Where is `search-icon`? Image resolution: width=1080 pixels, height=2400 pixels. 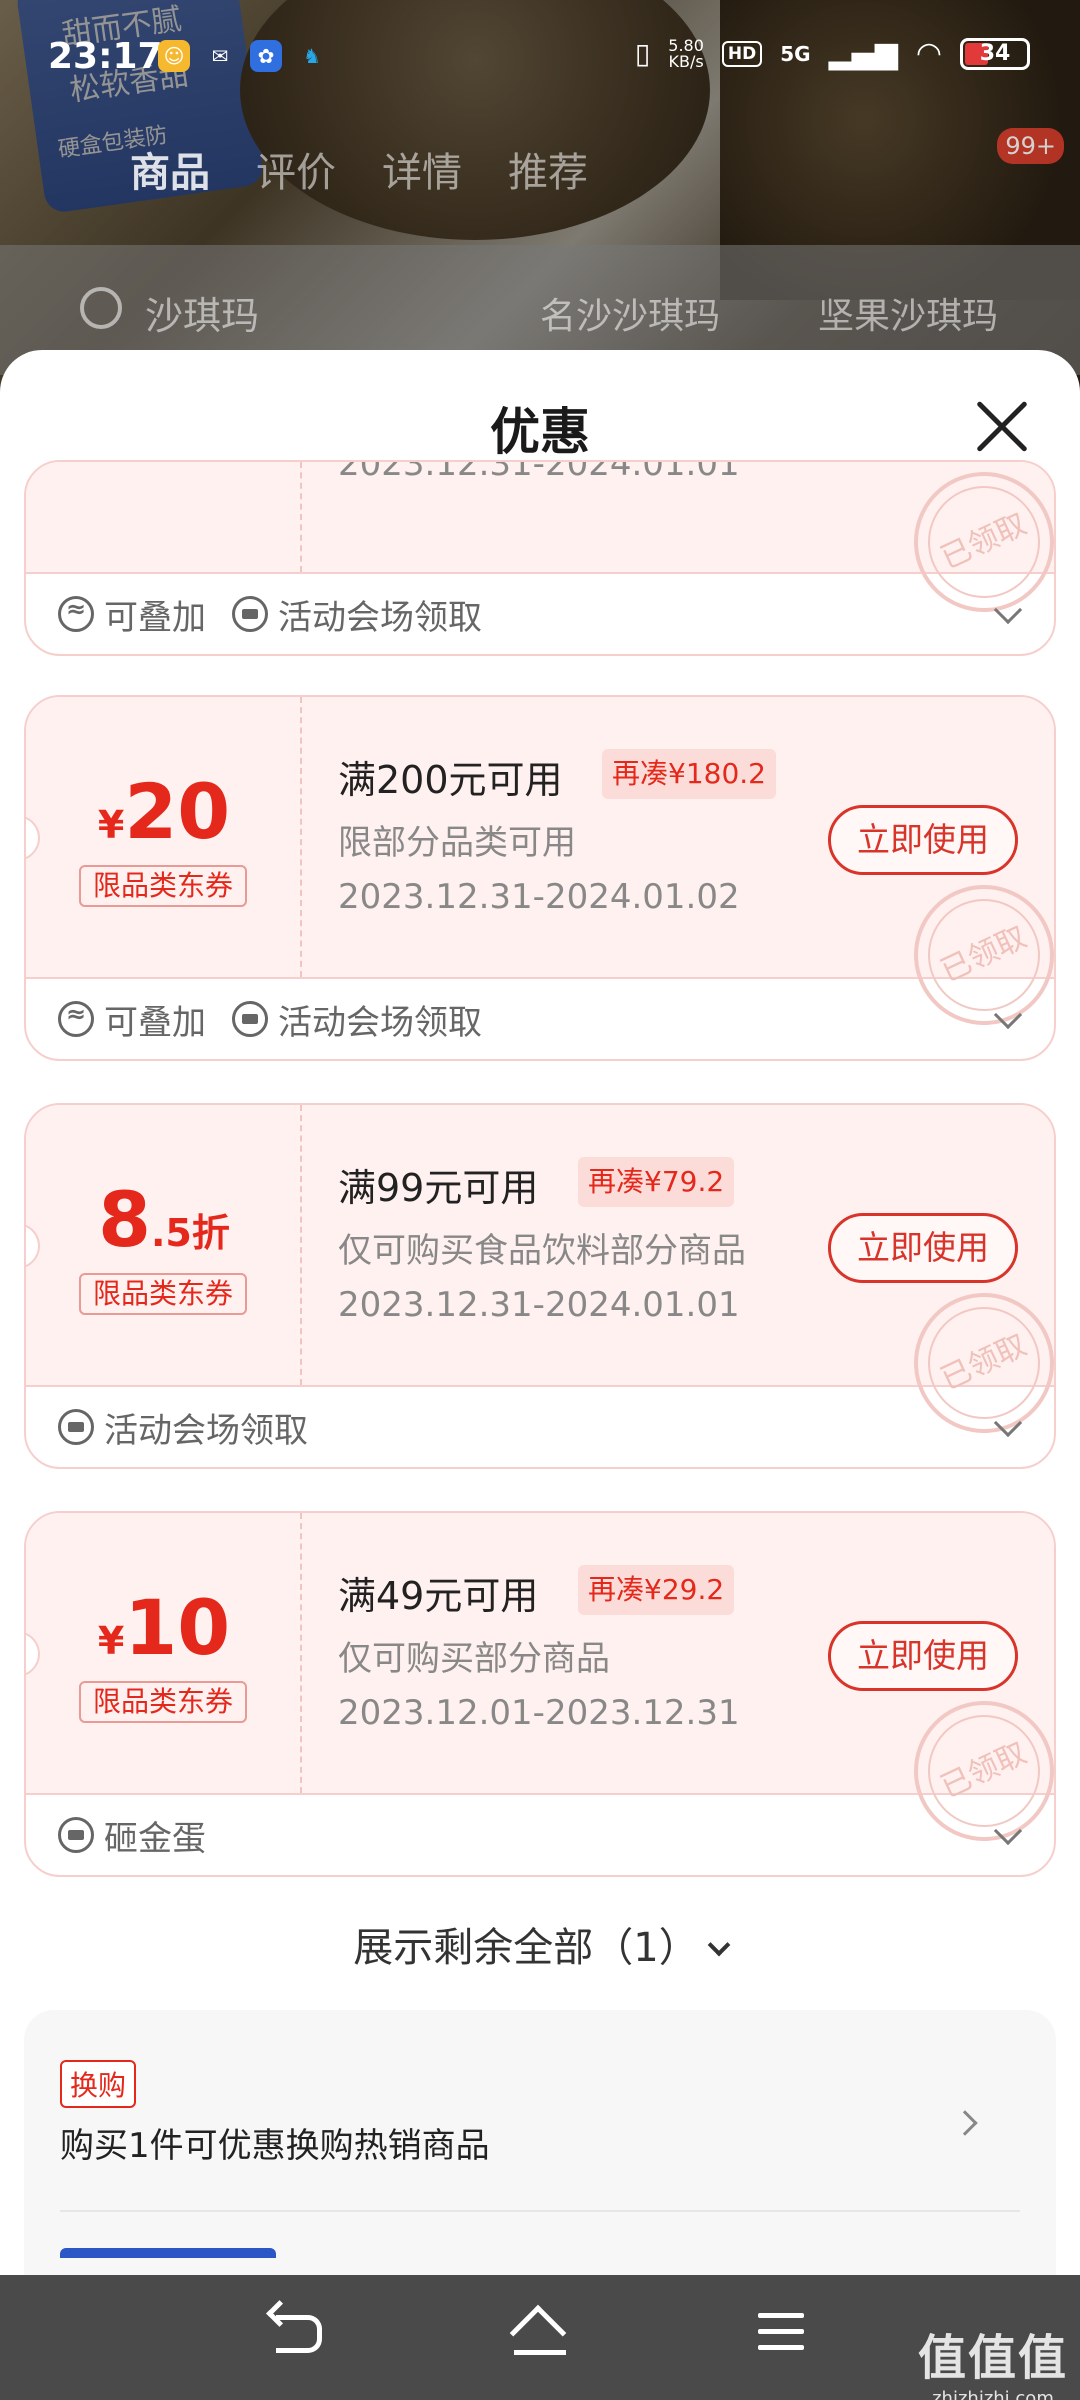 search-icon is located at coordinates (101, 308).